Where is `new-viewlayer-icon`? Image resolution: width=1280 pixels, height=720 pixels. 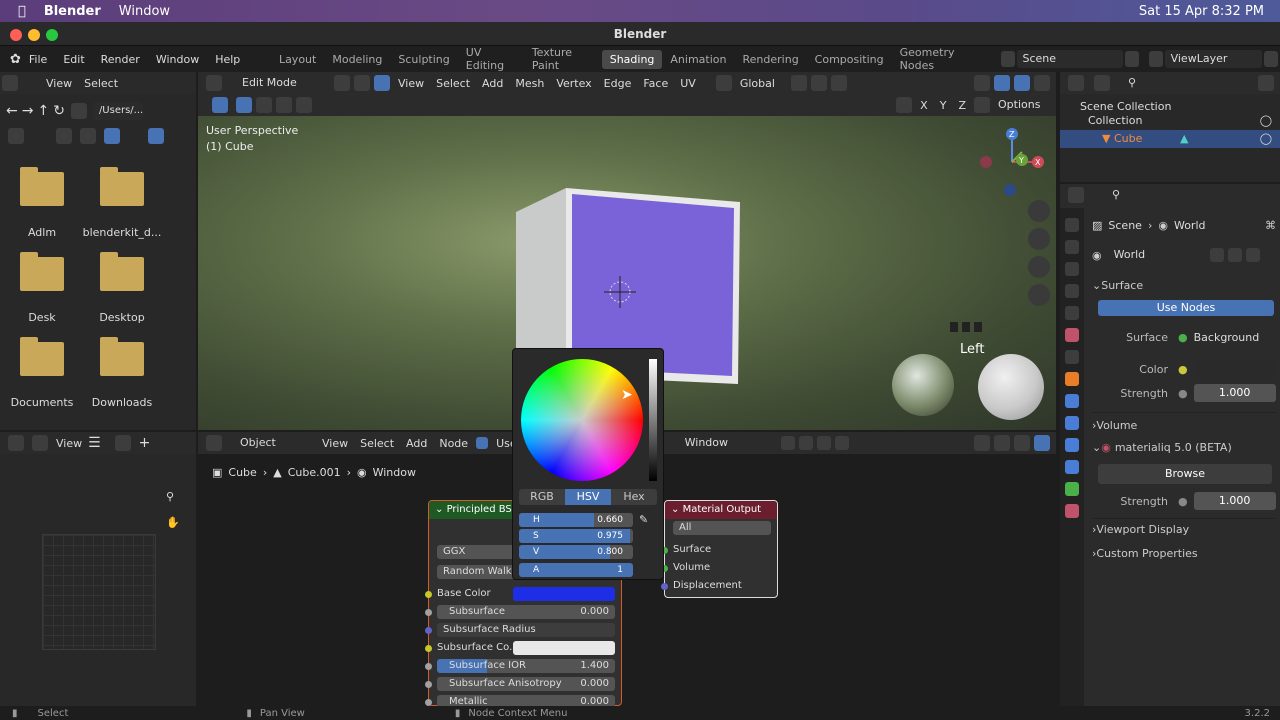 new-viewlayer-icon is located at coordinates (1271, 59).